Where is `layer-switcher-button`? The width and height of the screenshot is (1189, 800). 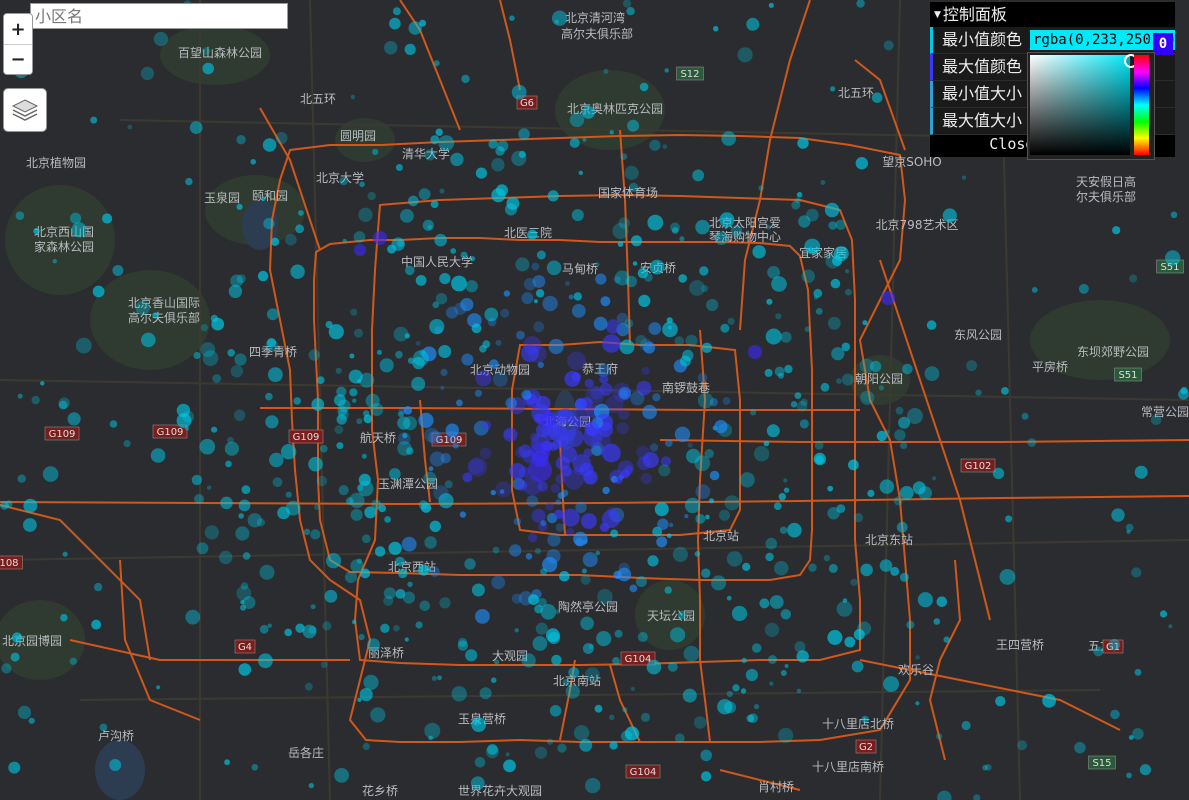 layer-switcher-button is located at coordinates (25, 110).